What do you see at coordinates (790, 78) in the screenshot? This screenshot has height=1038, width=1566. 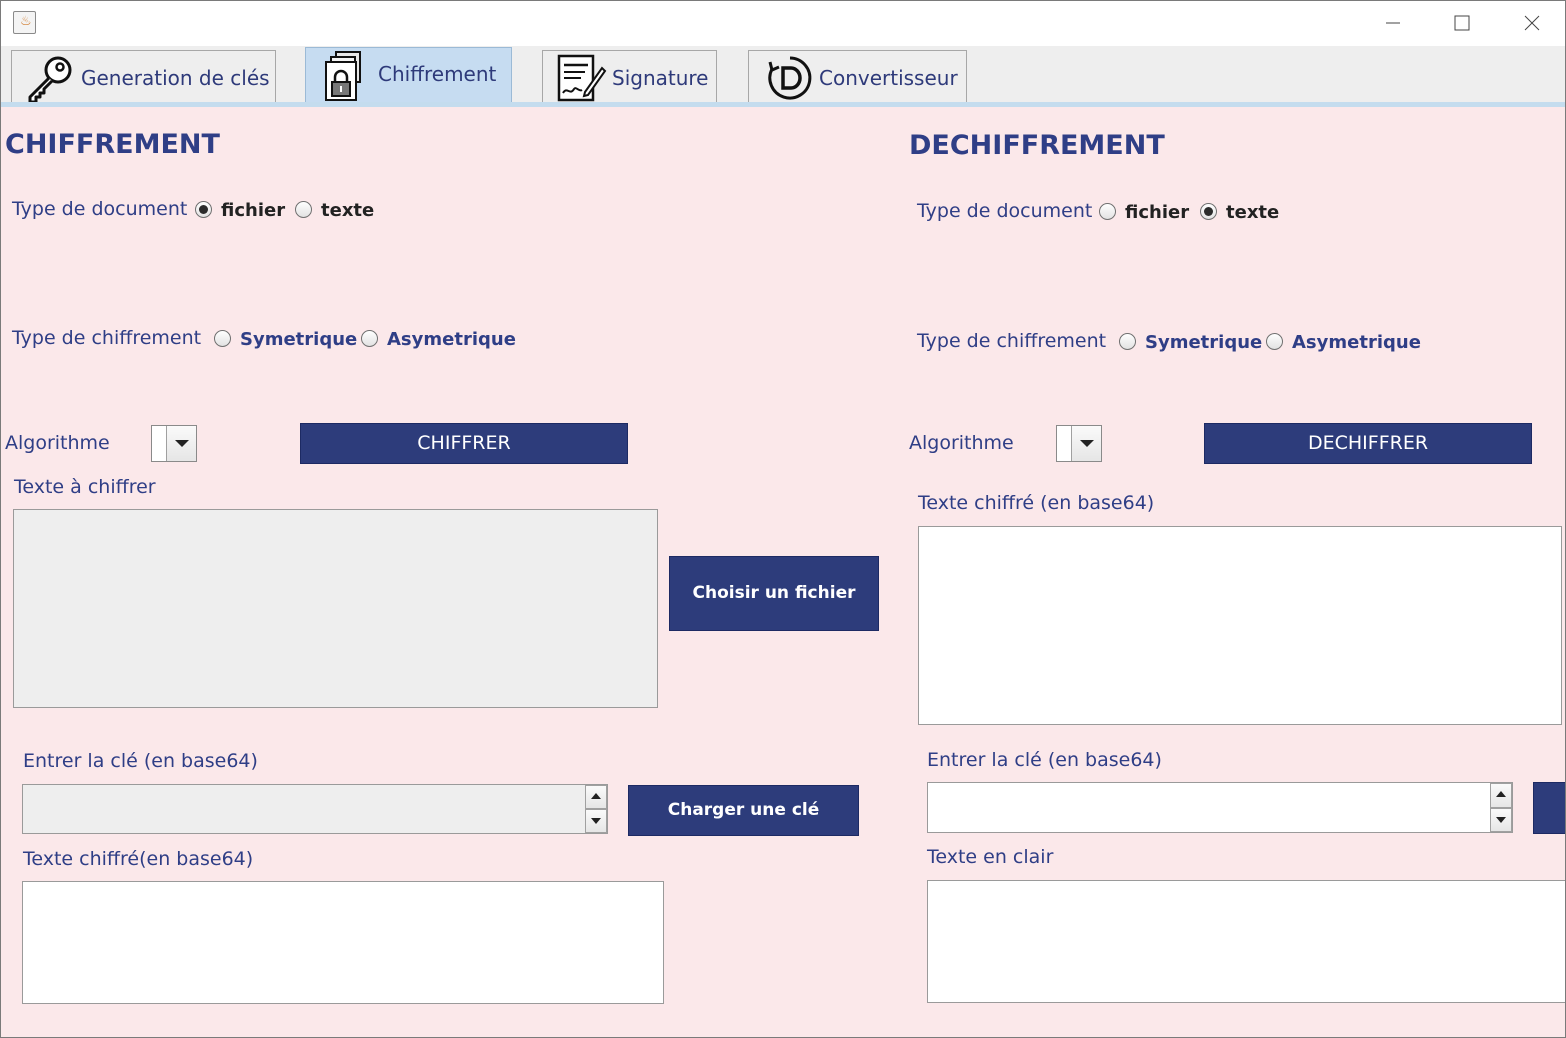 I see `convert-d-icon` at bounding box center [790, 78].